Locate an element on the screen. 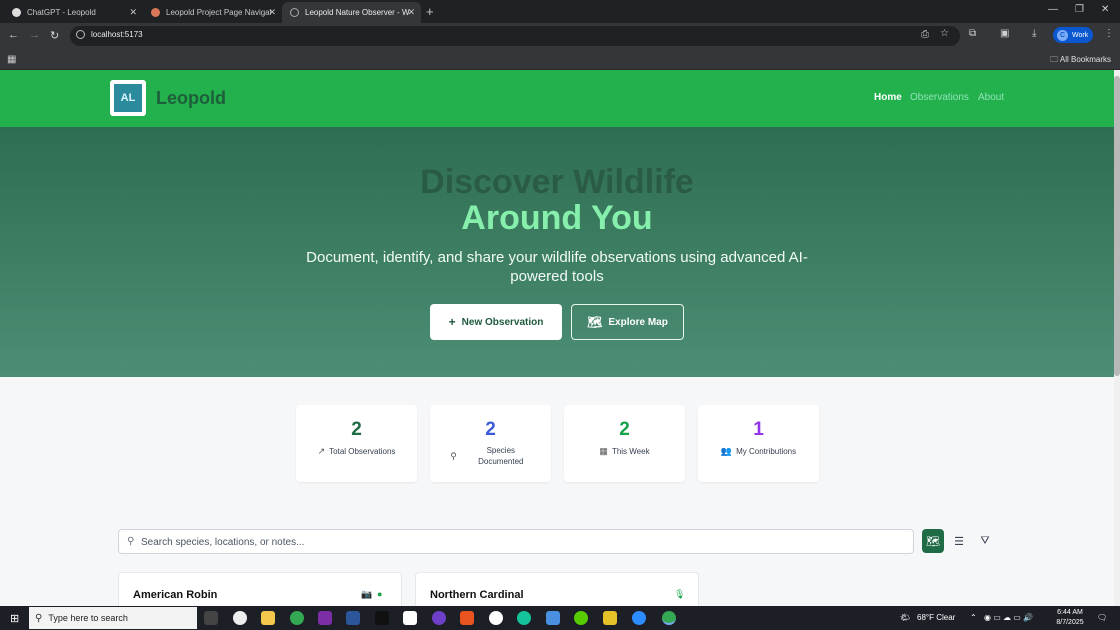  stat-label-row: ⚲ Species Documented is located at coordinates (490, 456).